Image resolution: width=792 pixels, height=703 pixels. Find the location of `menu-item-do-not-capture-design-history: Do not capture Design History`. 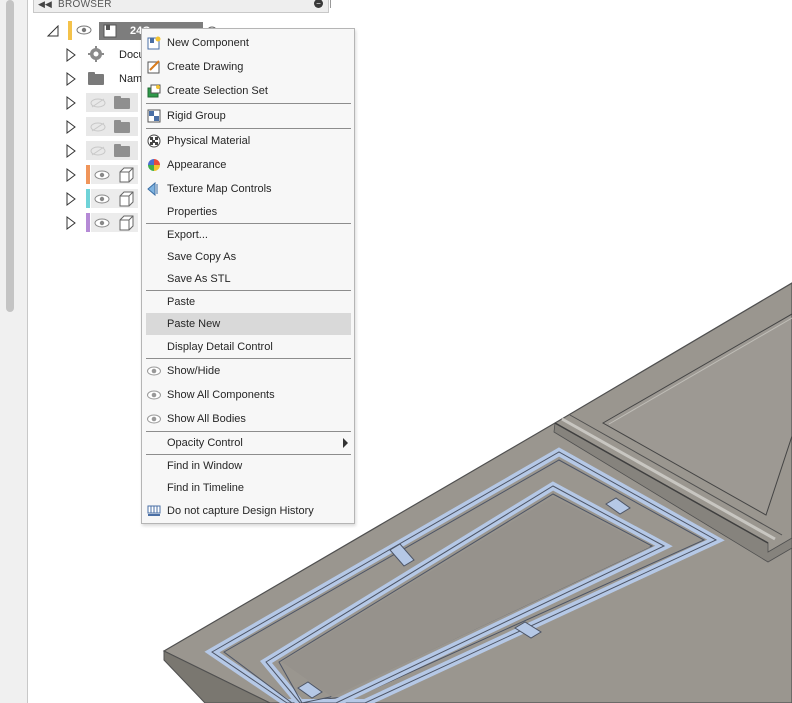

menu-item-do-not-capture-design-history: Do not capture Design History is located at coordinates (248, 511).